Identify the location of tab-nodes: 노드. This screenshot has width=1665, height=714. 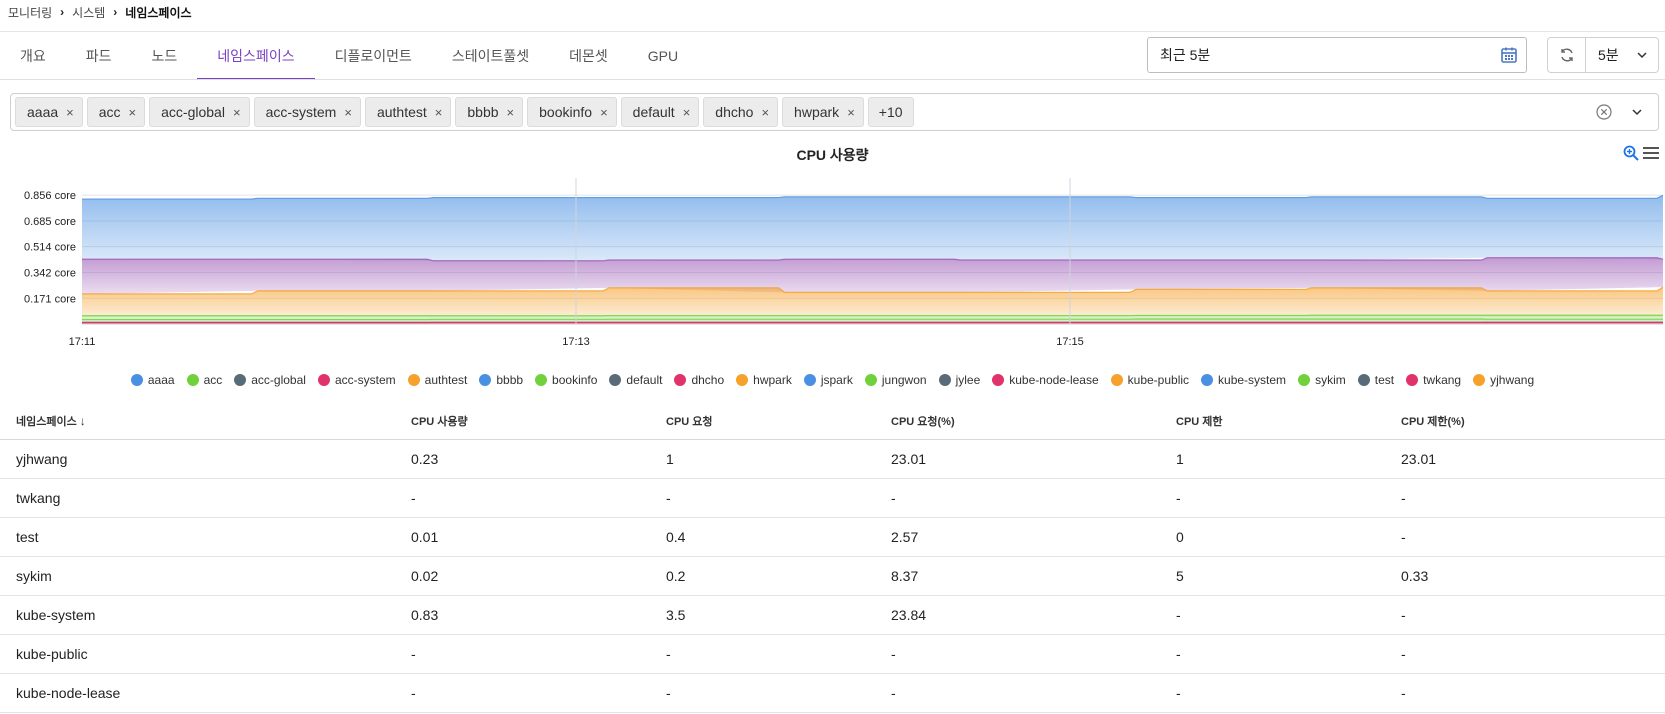
(165, 56).